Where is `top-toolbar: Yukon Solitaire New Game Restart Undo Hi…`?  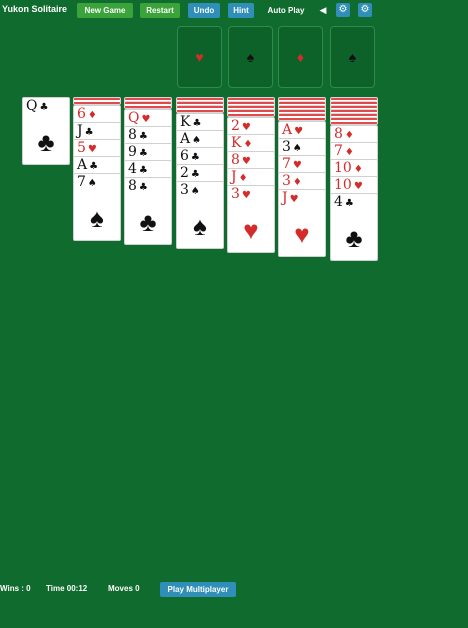
top-toolbar: Yukon Solitaire New Game Restart Undo Hi… is located at coordinates (234, 10).